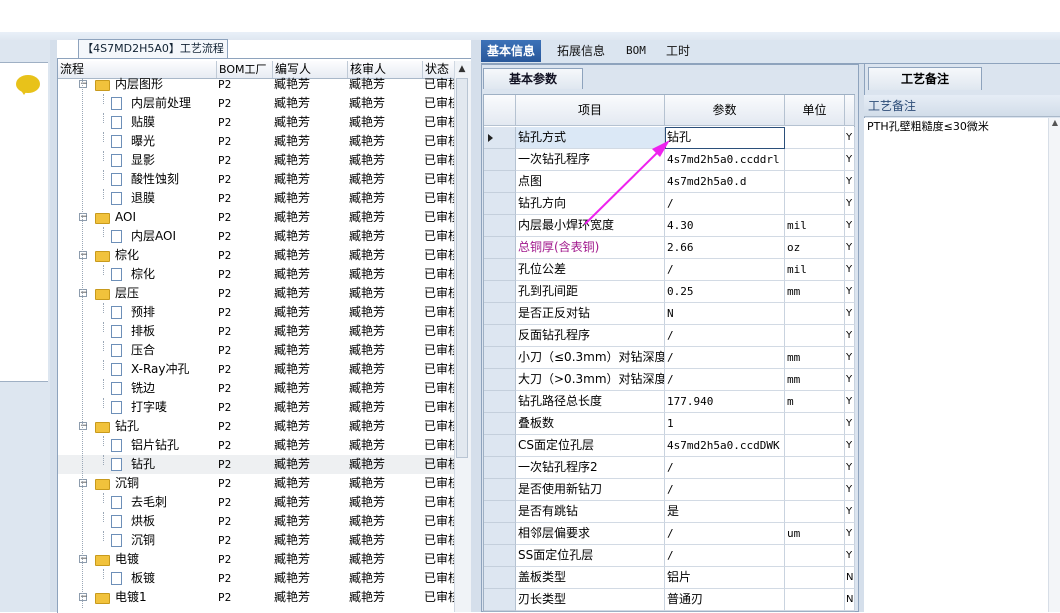 This screenshot has width=1060, height=613. I want to click on param-row: 叠板数 1 Y, so click(669, 424).